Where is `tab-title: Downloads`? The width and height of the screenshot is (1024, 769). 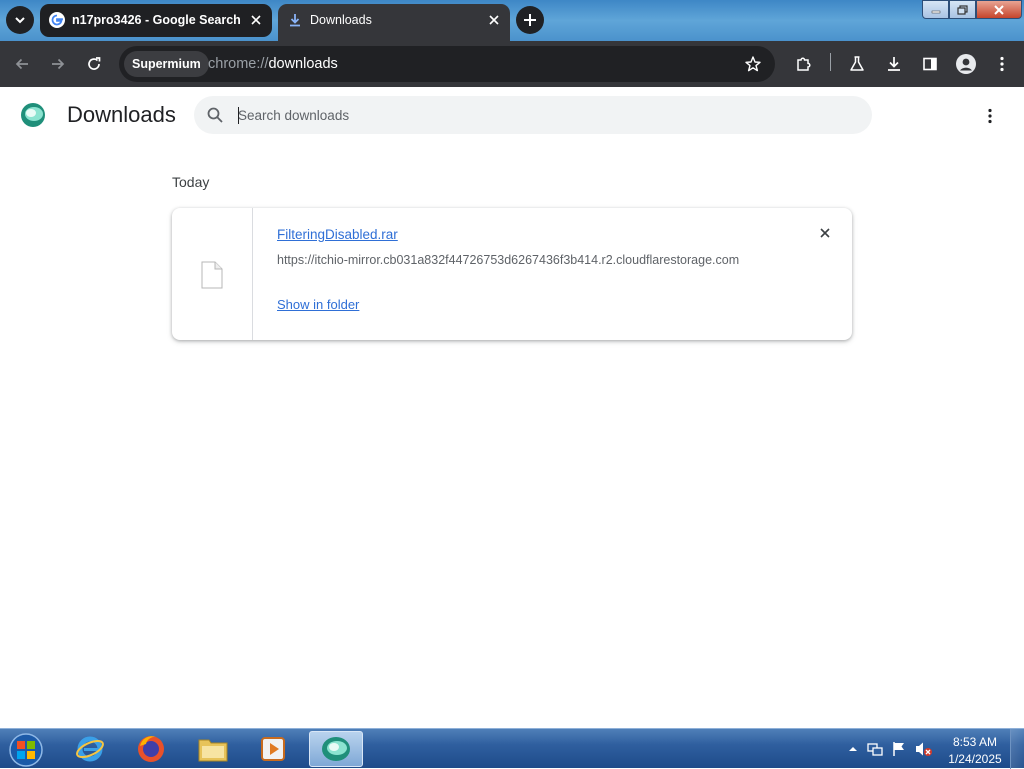 tab-title: Downloads is located at coordinates (341, 20).